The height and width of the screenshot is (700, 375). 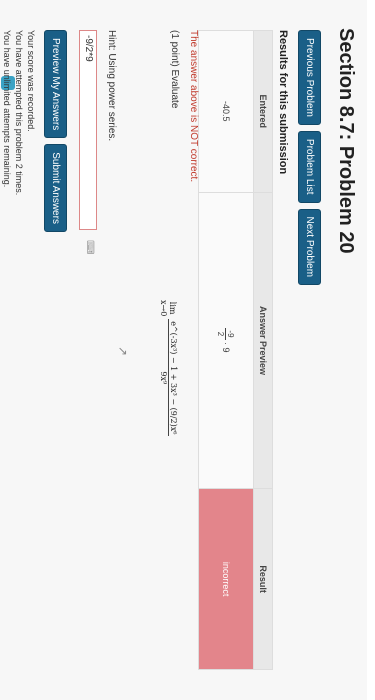 I want to click on limit-fraction: e^(-3x³) − 1 + 3x³ − (9/2)x⁶ 9x⁹, so click(x=168, y=378).